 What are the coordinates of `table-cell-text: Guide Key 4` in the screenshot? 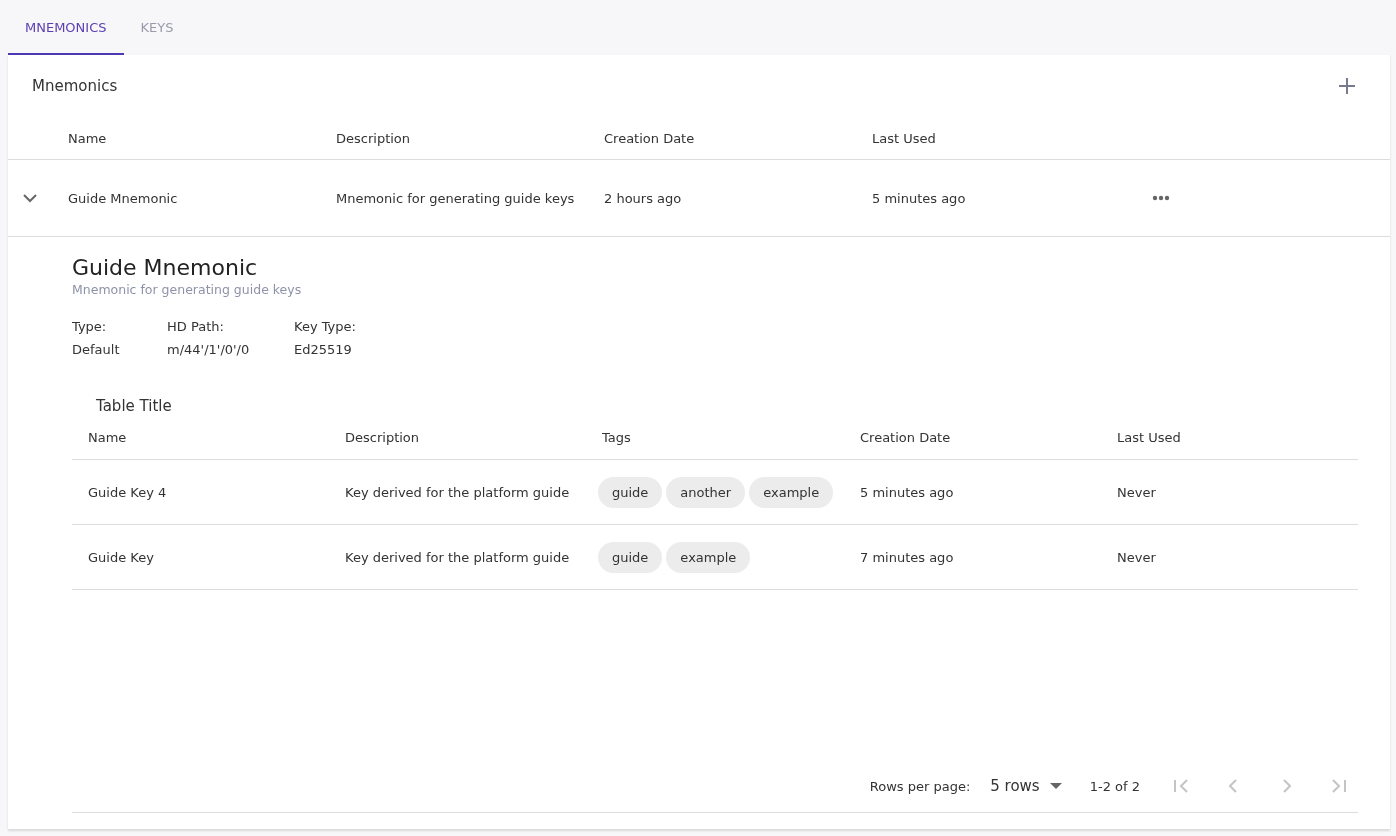 It's located at (127, 492).